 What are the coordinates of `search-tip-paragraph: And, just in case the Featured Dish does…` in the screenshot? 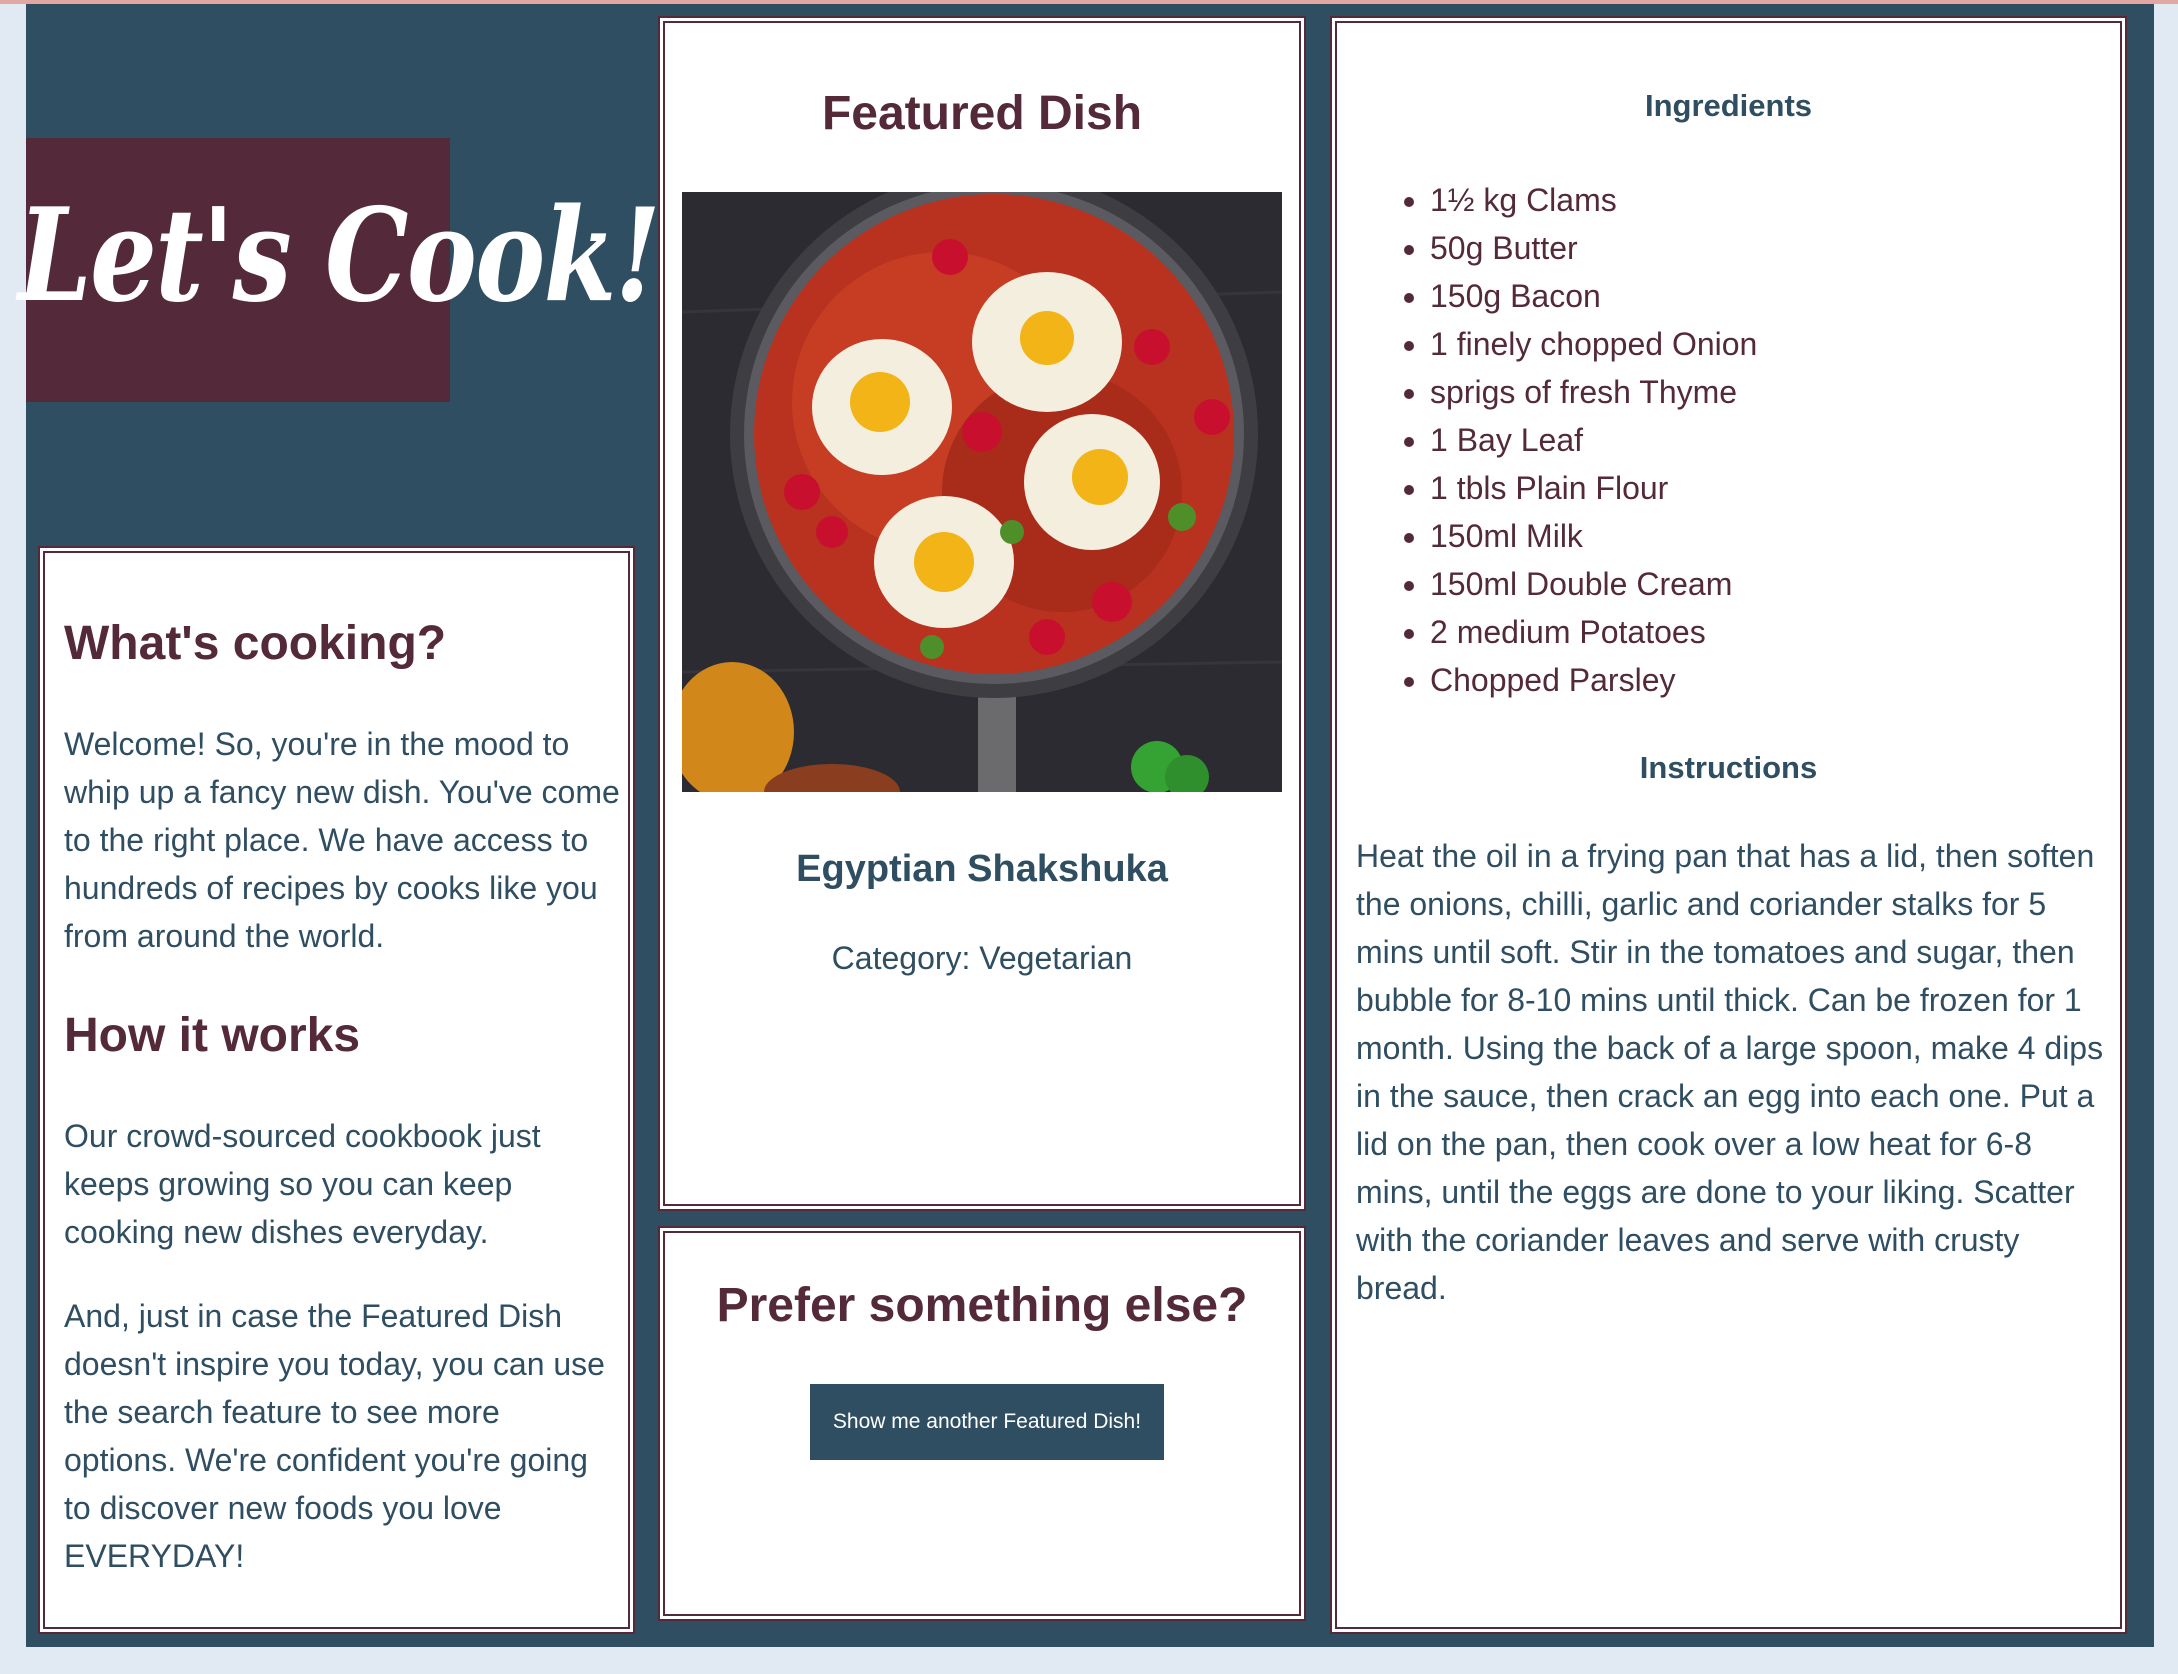 It's located at (334, 1436).